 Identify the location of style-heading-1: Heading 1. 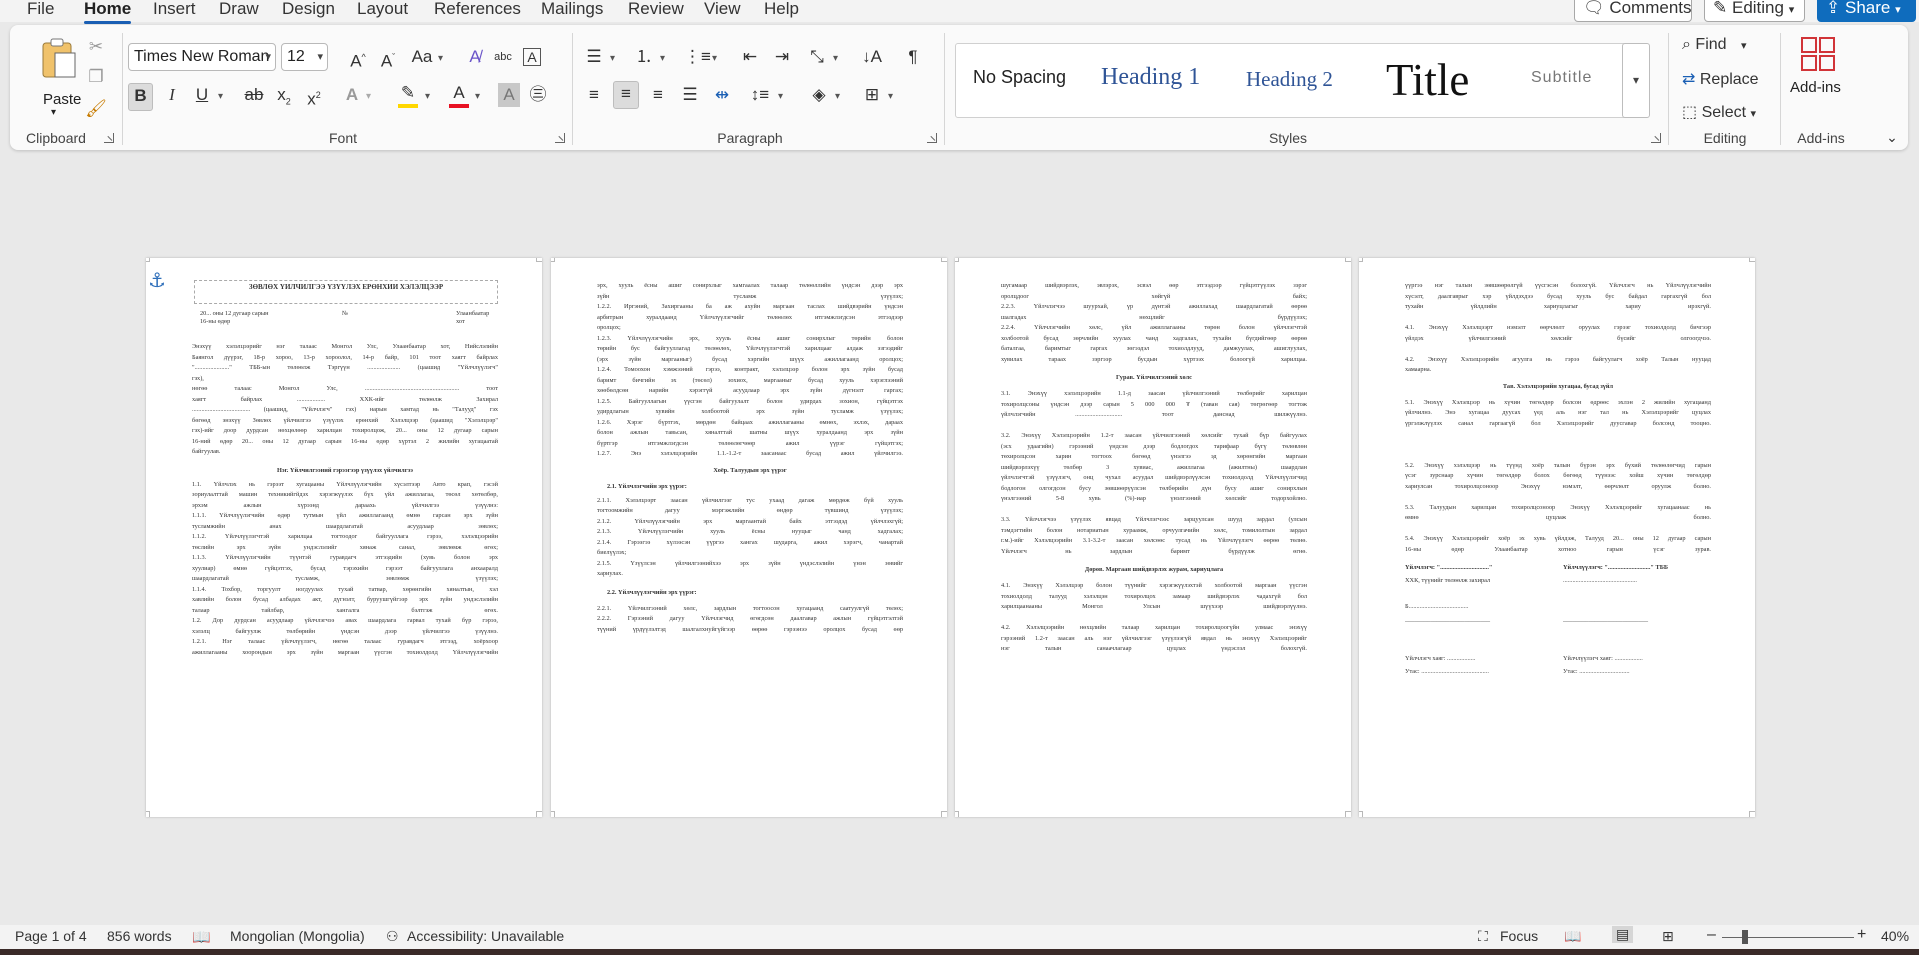
(1150, 77).